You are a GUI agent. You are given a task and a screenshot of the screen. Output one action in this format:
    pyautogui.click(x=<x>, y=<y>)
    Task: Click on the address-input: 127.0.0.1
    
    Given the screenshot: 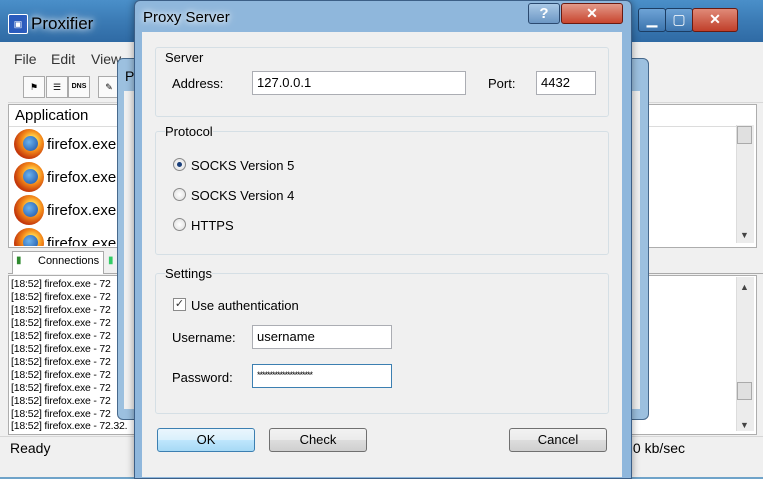 What is the action you would take?
    pyautogui.click(x=359, y=83)
    